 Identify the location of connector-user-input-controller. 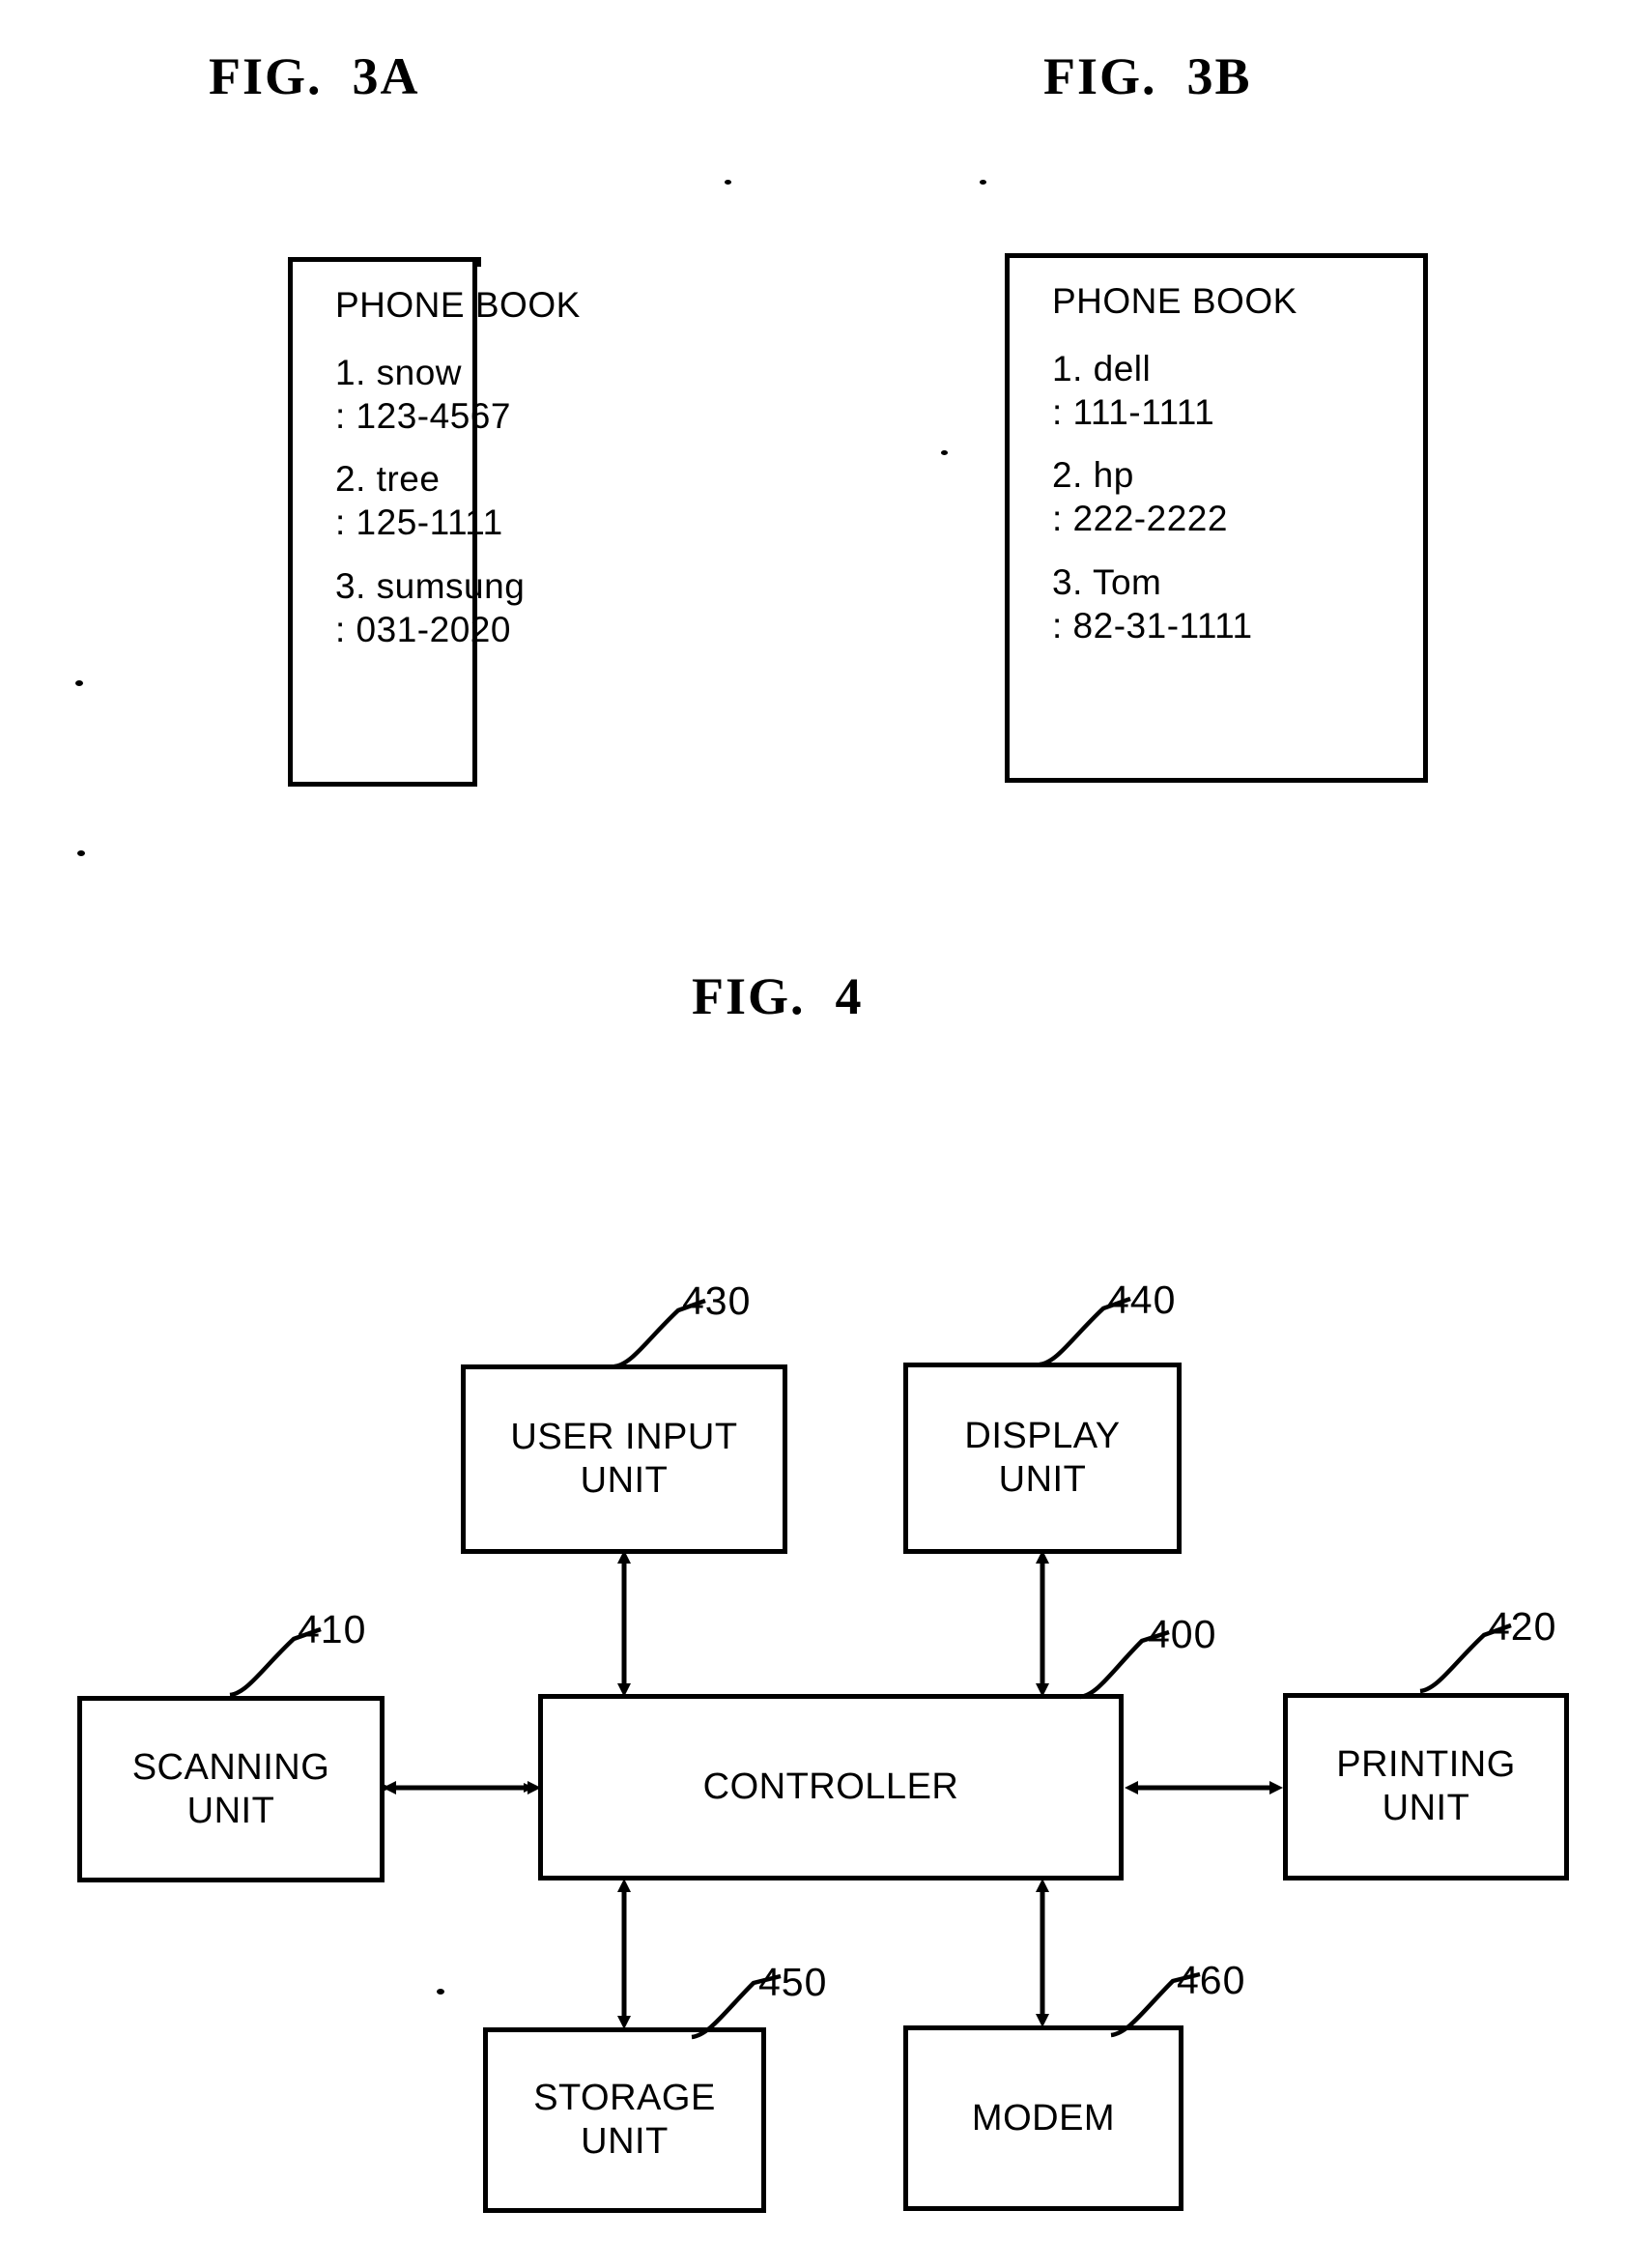
(624, 1623).